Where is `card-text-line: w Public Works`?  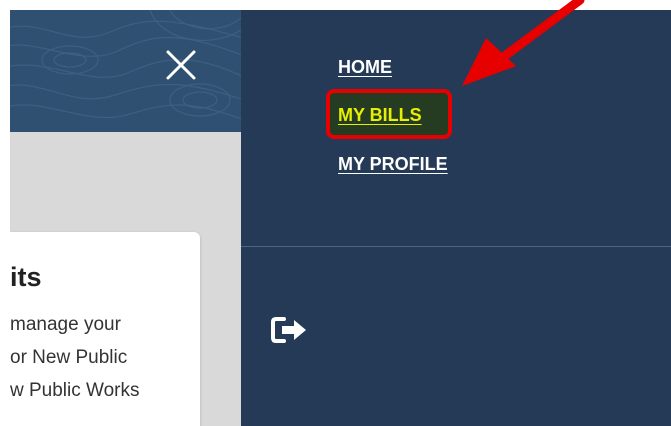 card-text-line: w Public Works is located at coordinates (75, 390).